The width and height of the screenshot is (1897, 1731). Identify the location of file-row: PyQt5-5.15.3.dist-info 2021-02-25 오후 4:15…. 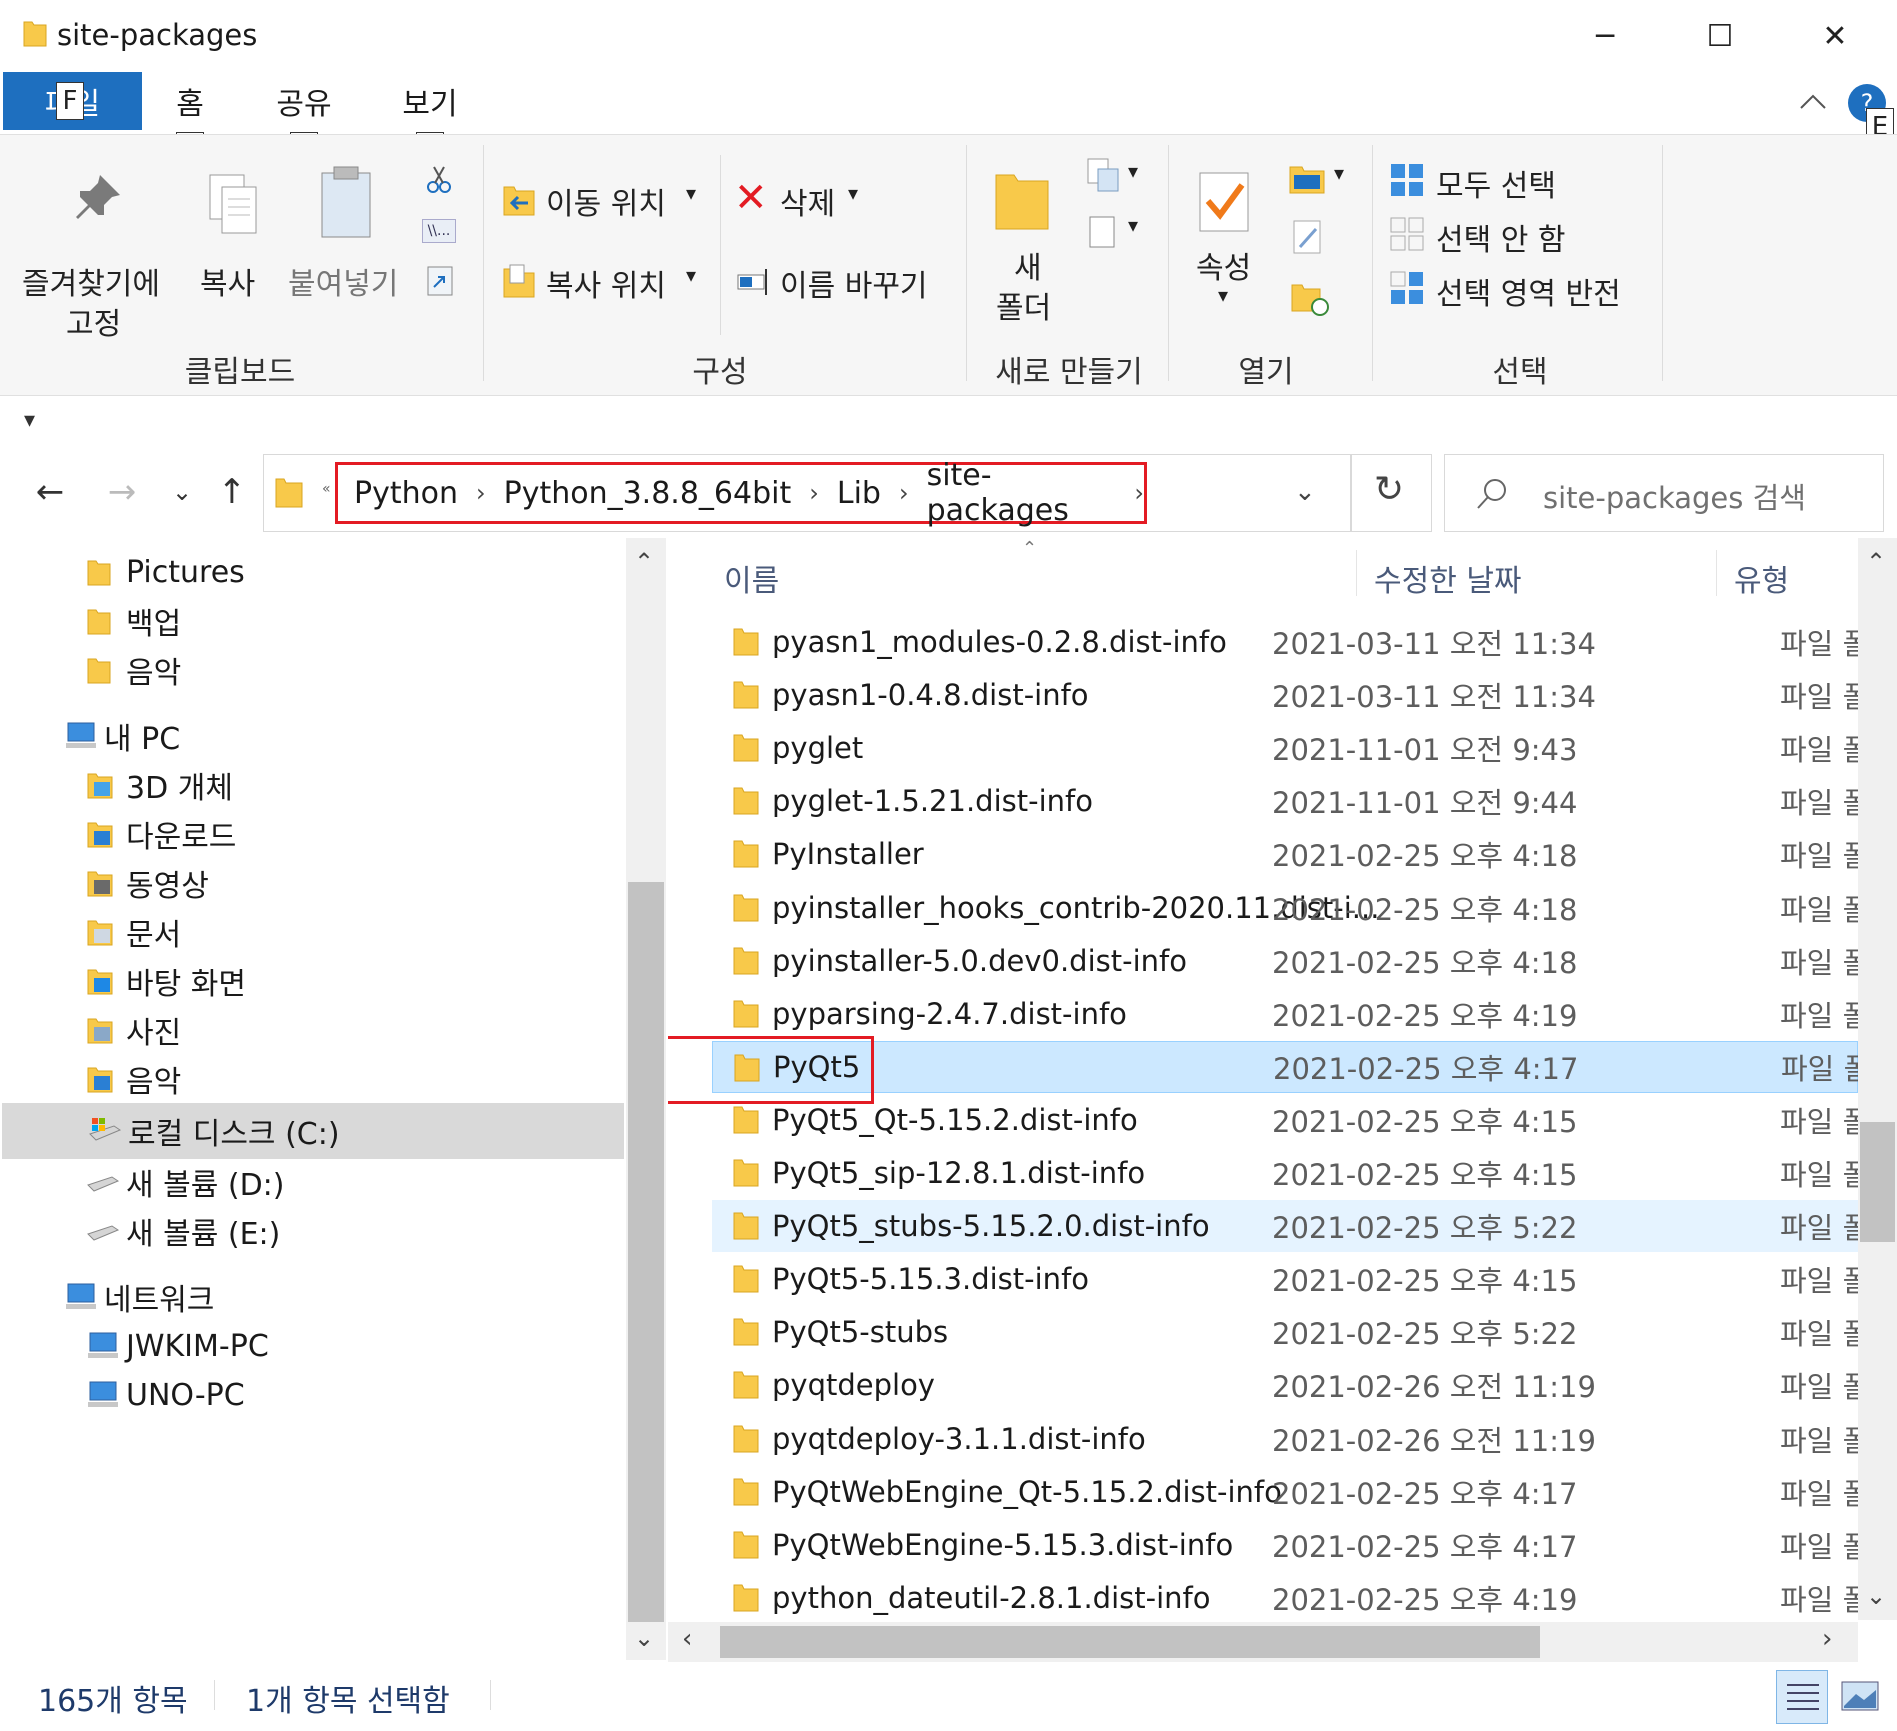
(1285, 1279).